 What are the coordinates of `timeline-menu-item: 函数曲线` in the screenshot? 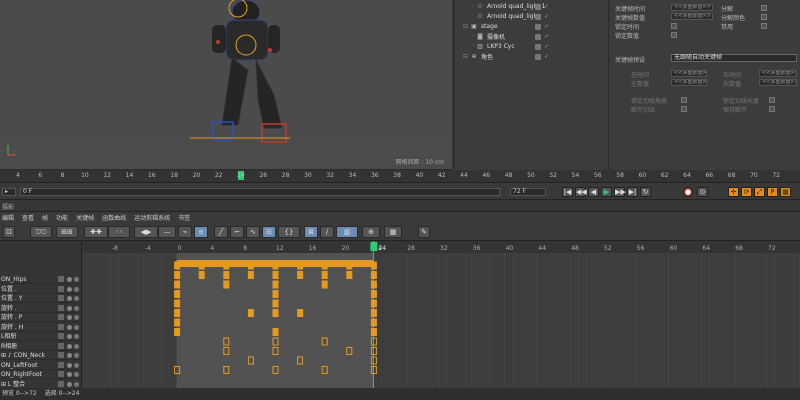 It's located at (114, 217).